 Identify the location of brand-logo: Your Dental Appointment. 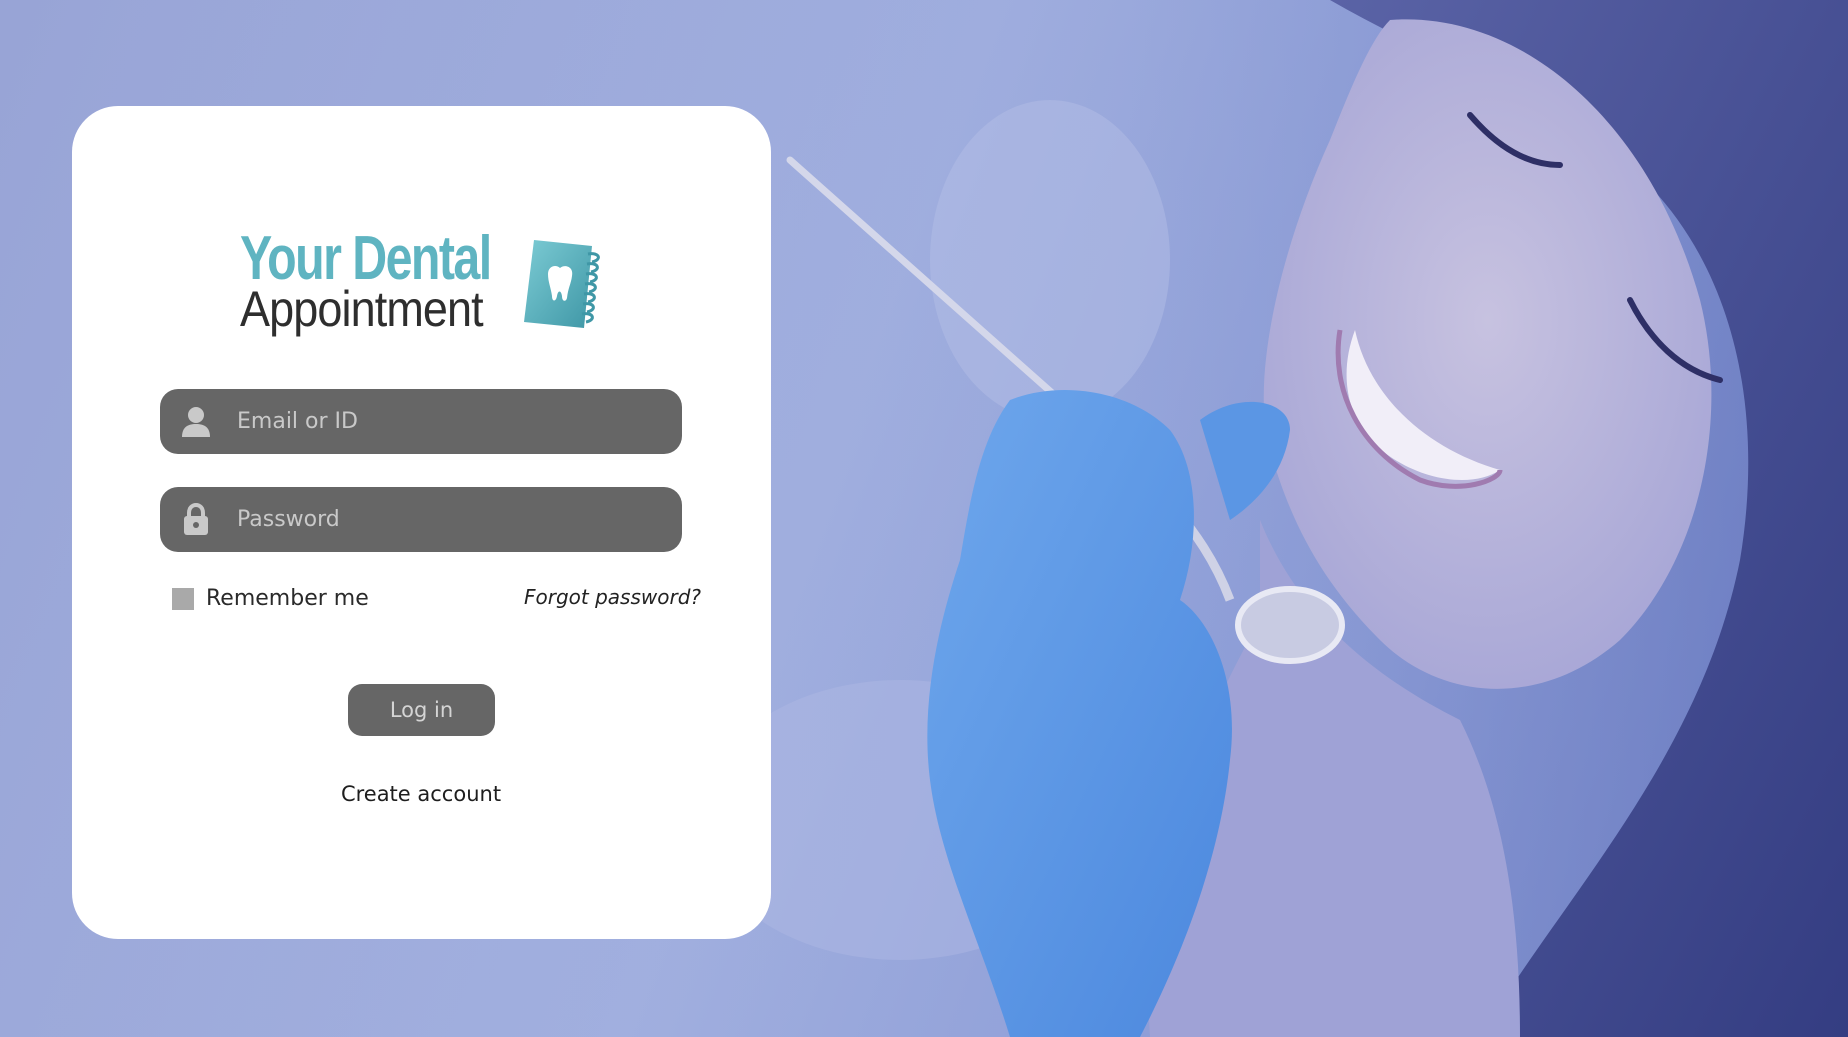
(425, 284).